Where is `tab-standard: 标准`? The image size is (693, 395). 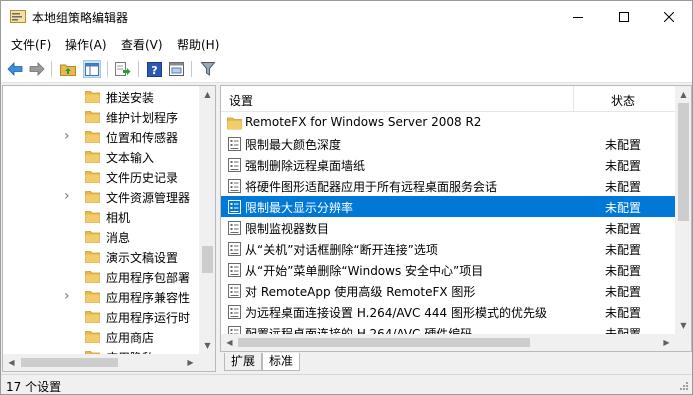
tab-standard: 标准 is located at coordinates (281, 362).